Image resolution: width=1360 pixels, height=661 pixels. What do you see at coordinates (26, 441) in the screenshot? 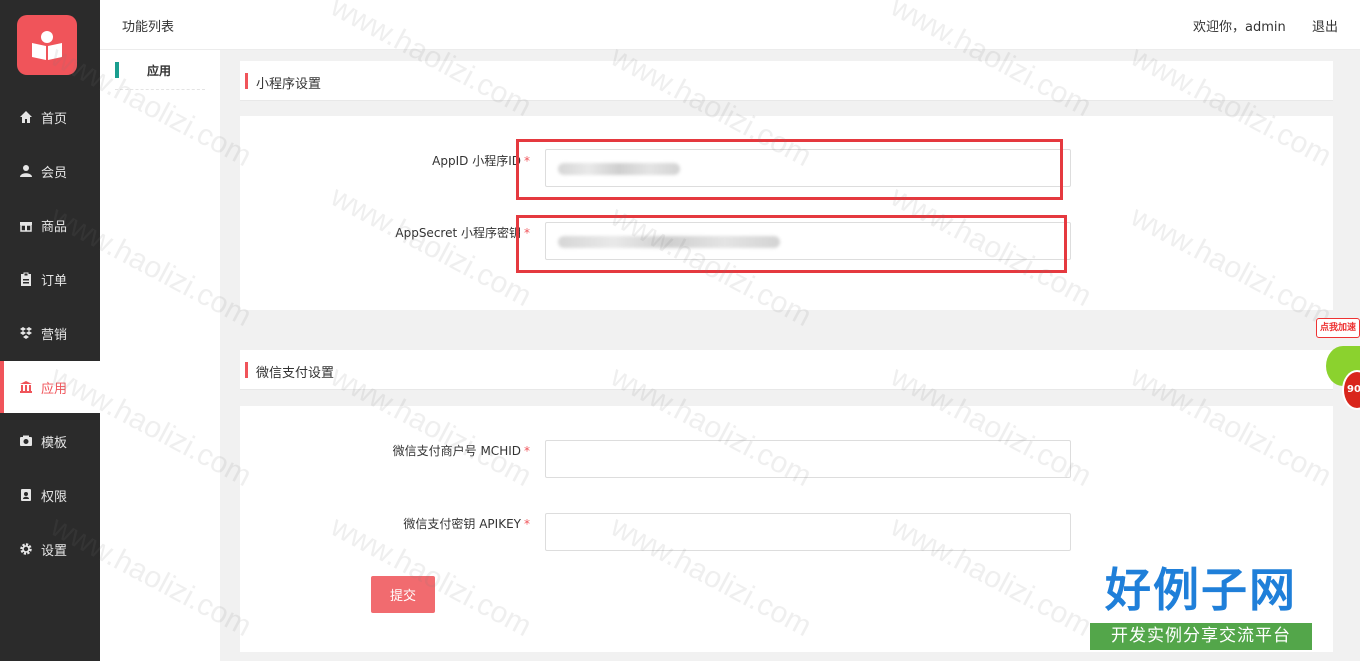
I see `camera-icon` at bounding box center [26, 441].